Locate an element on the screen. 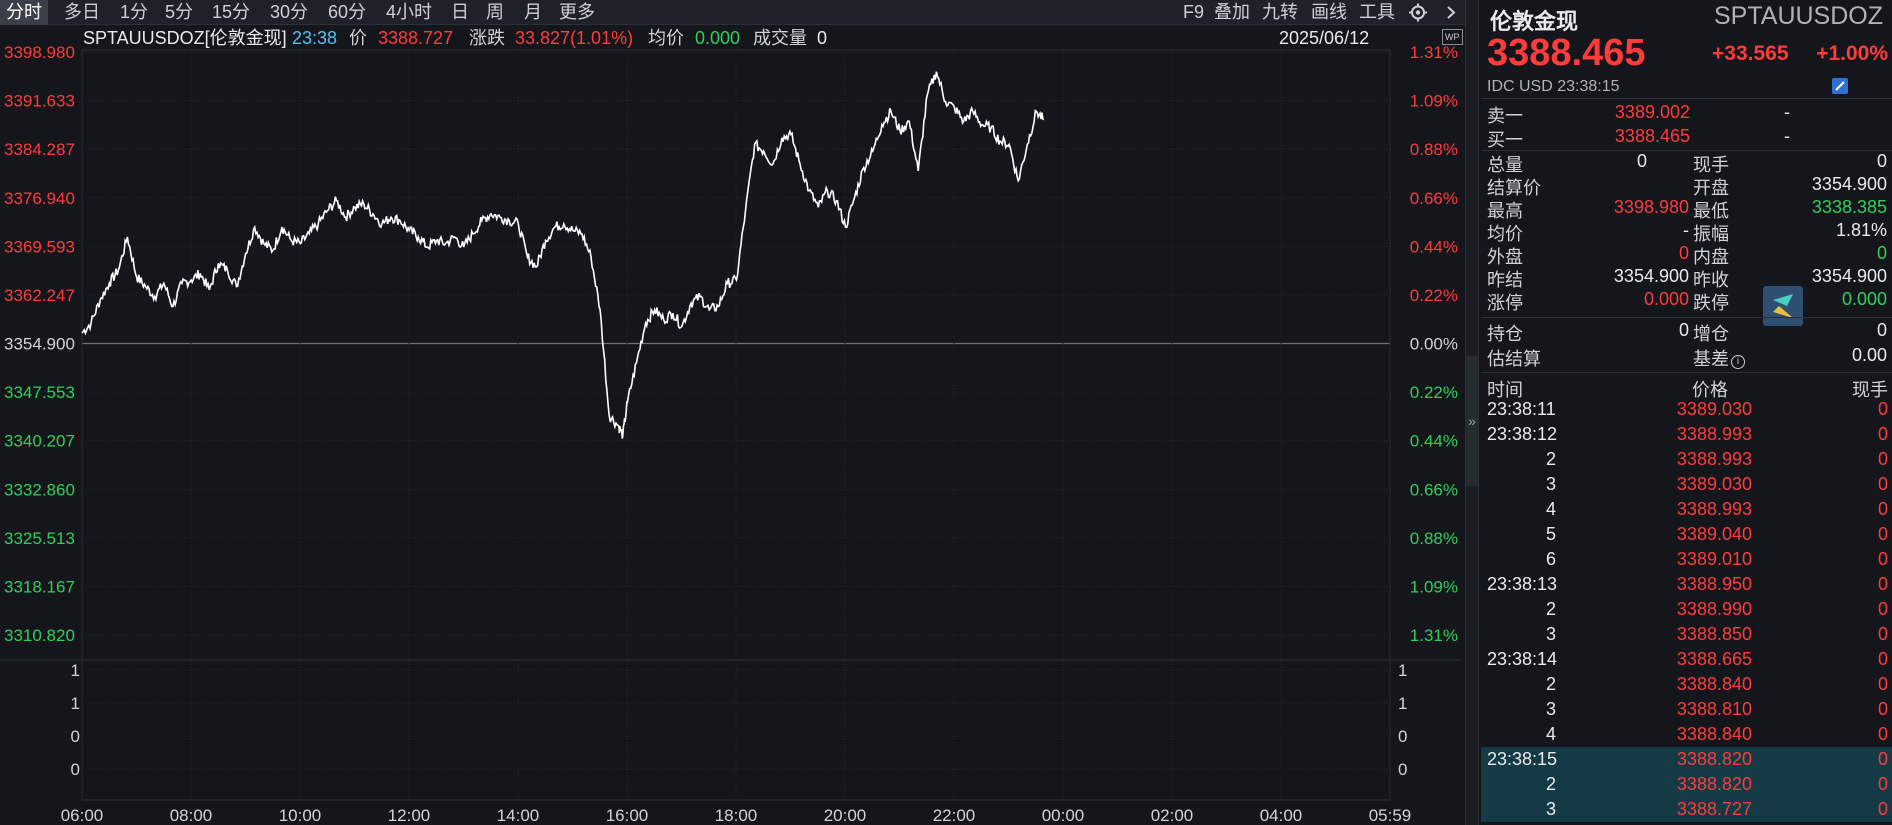 Image resolution: width=1892 pixels, height=825 pixels. instrument-meta: IDC USD 23:38:15 is located at coordinates (1553, 86).